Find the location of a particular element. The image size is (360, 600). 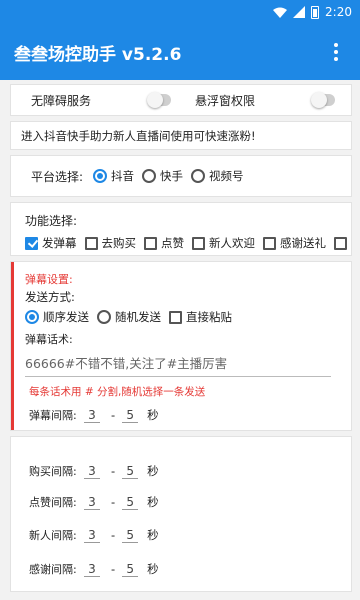

interval-row-buy: 购买间隔: 3 - 5 秒 is located at coordinates (94, 471).